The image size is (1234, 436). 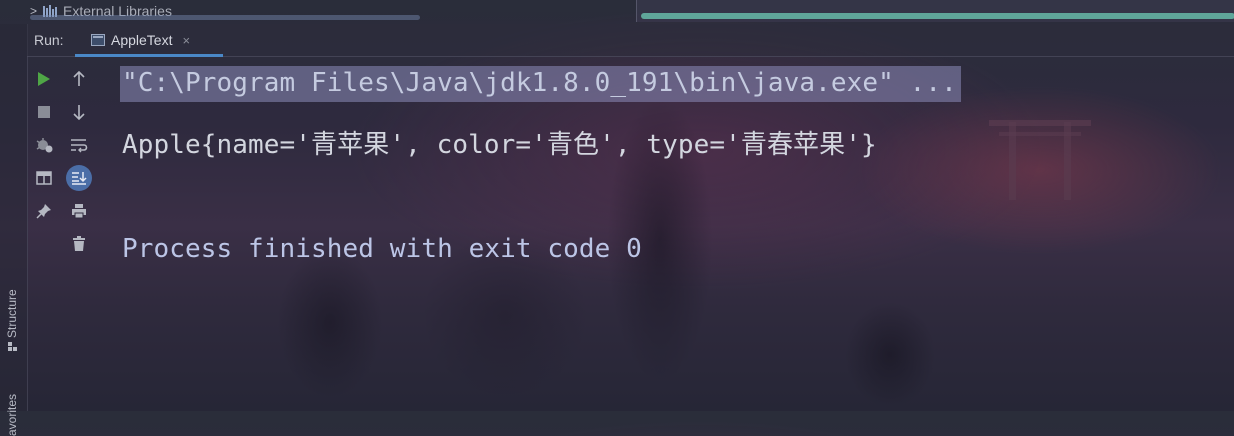 What do you see at coordinates (630, 40) in the screenshot?
I see `run-tool-window-header: Run: AppleText ×` at bounding box center [630, 40].